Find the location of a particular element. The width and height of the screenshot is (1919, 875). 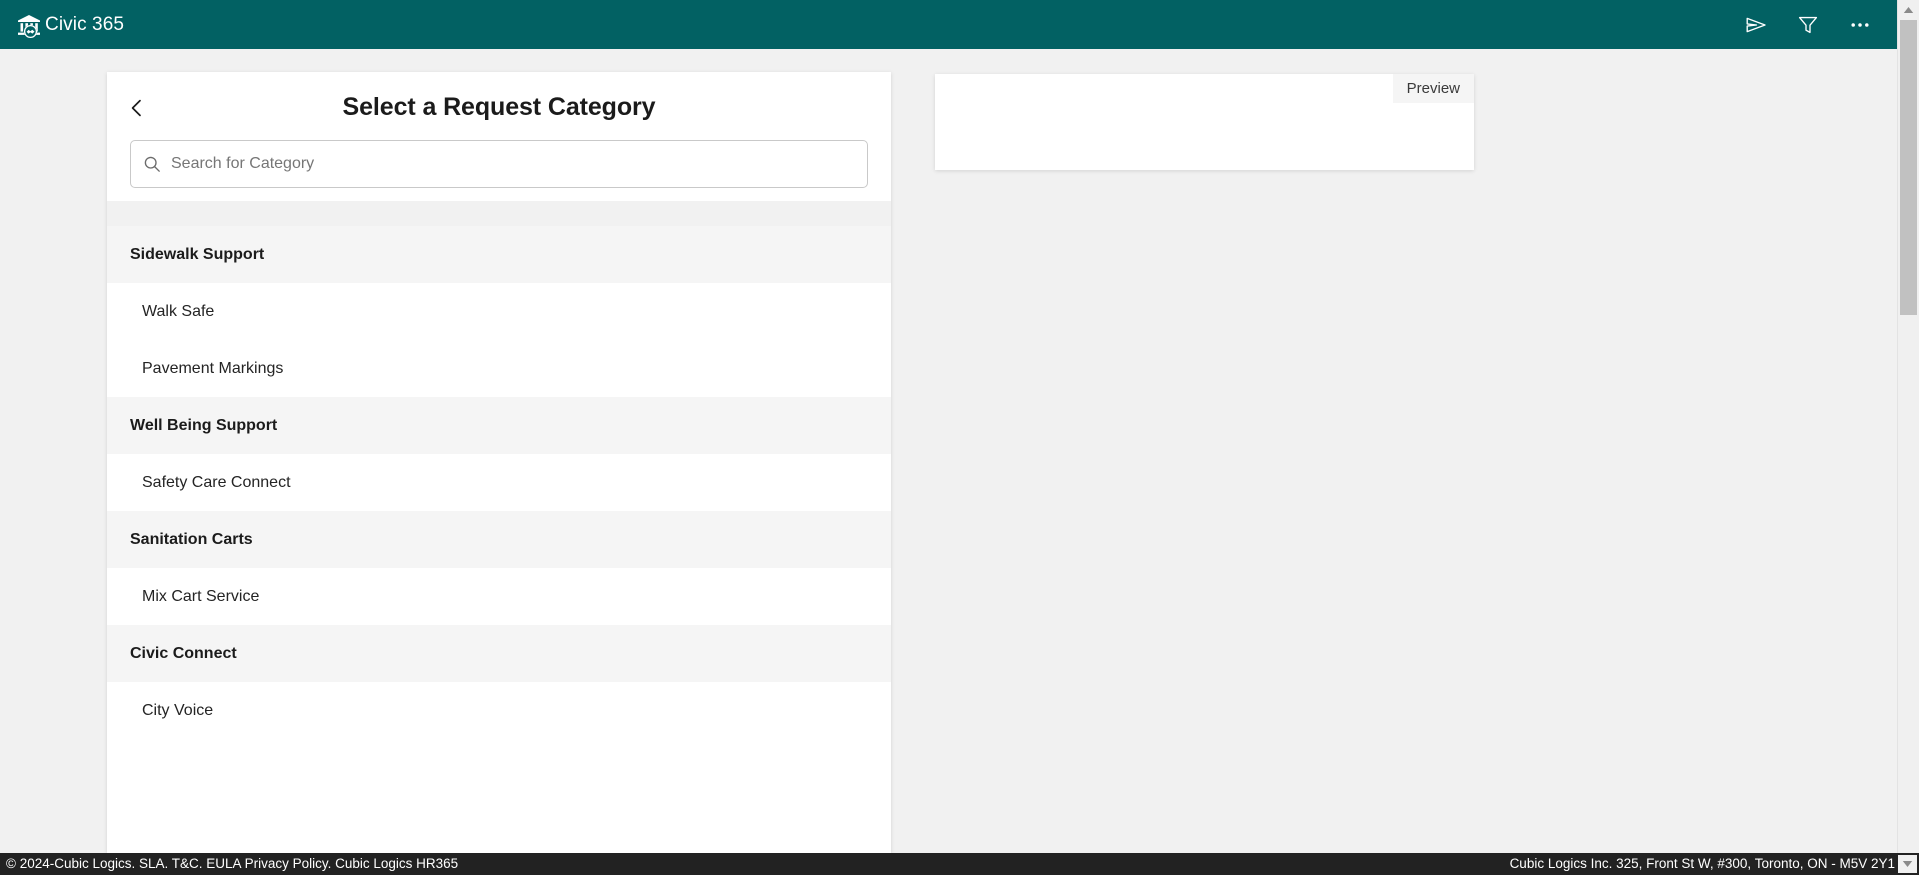

chevron-left-icon is located at coordinates (137, 108).